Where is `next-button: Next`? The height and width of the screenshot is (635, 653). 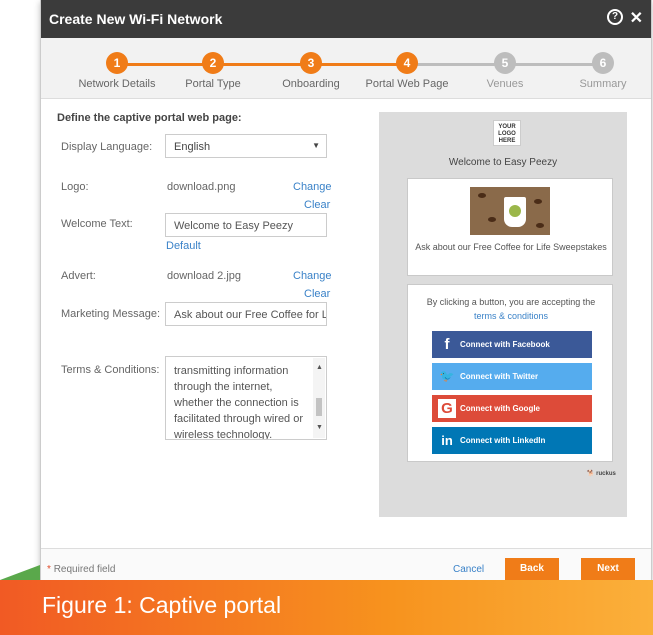
next-button: Next is located at coordinates (608, 569).